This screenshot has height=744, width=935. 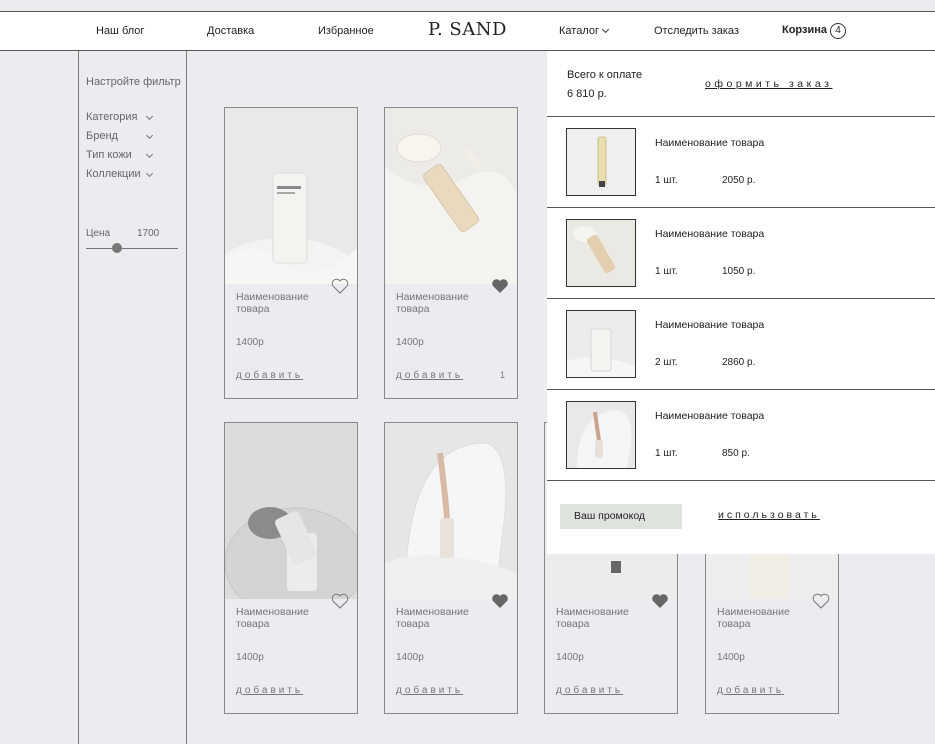 I want to click on filter-item-label: Бренд, so click(x=102, y=136).